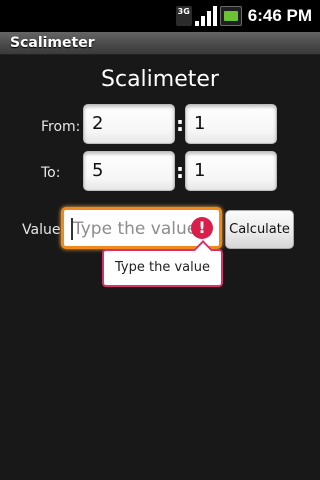 This screenshot has height=480, width=320. What do you see at coordinates (129, 171) in the screenshot?
I see `to-first-input: 5` at bounding box center [129, 171].